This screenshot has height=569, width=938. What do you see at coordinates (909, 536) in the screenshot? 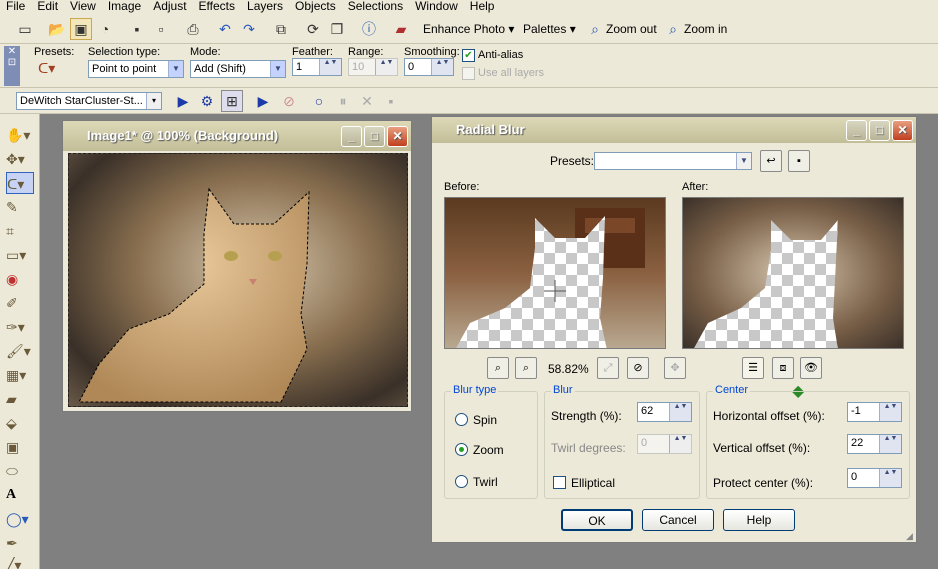
I see `resize-grip-icon: ◢` at bounding box center [909, 536].